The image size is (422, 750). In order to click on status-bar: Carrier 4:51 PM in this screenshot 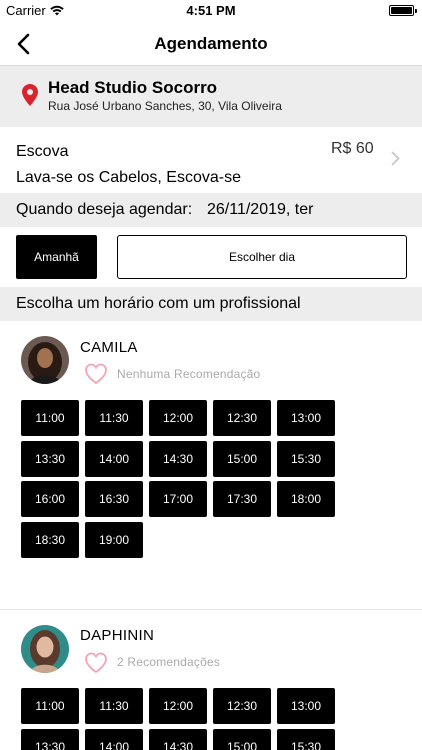, I will do `click(211, 11)`.